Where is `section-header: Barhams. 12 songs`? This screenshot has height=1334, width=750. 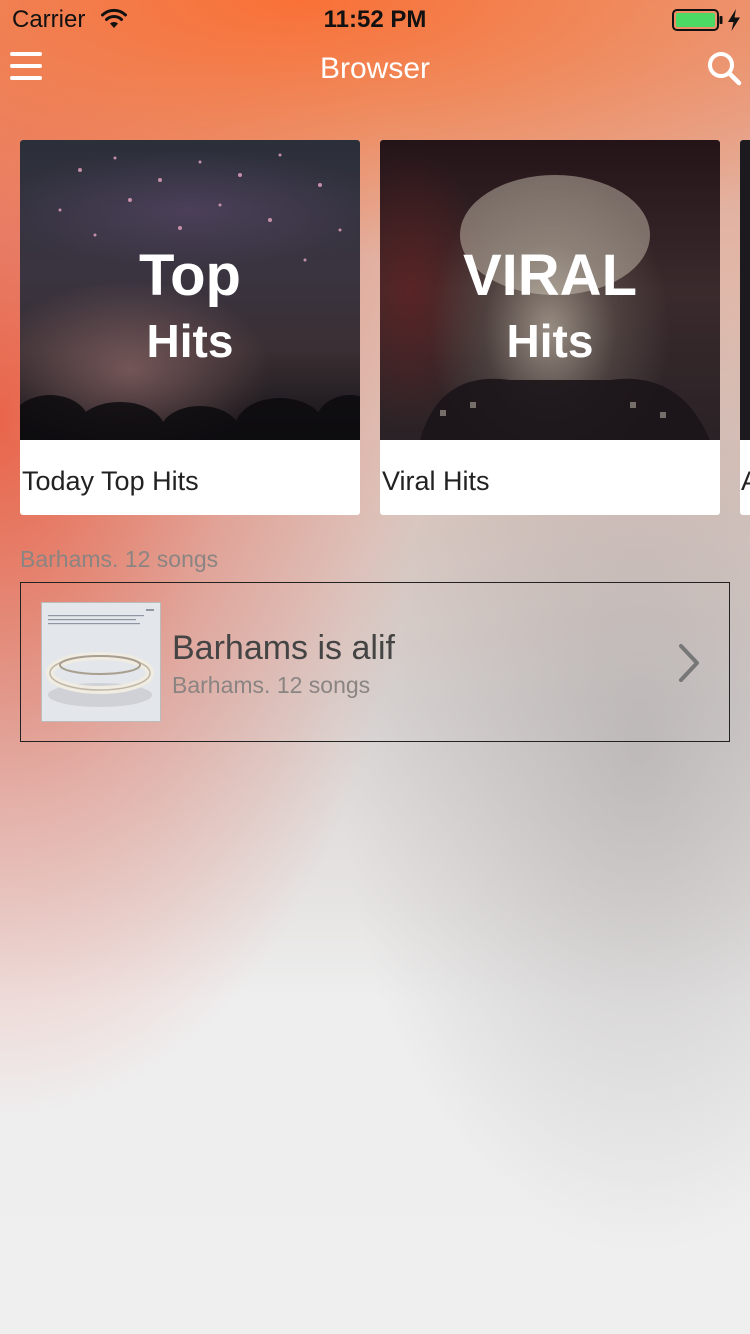 section-header: Barhams. 12 songs is located at coordinates (119, 559).